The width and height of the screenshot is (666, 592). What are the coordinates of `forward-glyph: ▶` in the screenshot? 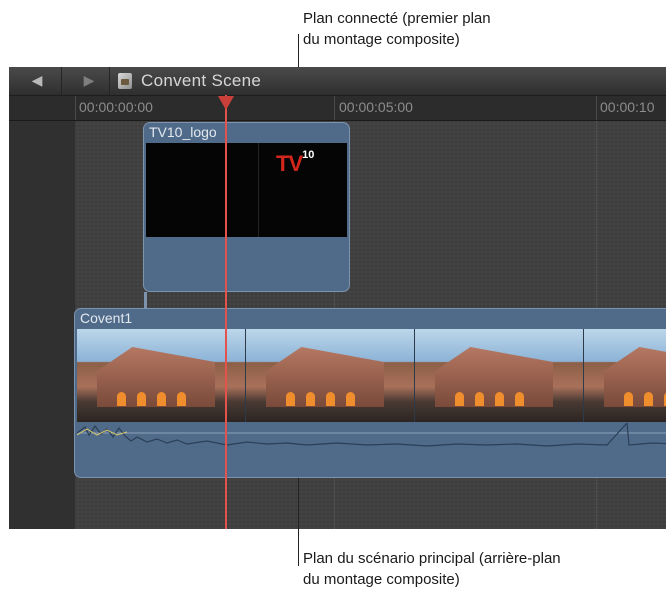 It's located at (89, 81).